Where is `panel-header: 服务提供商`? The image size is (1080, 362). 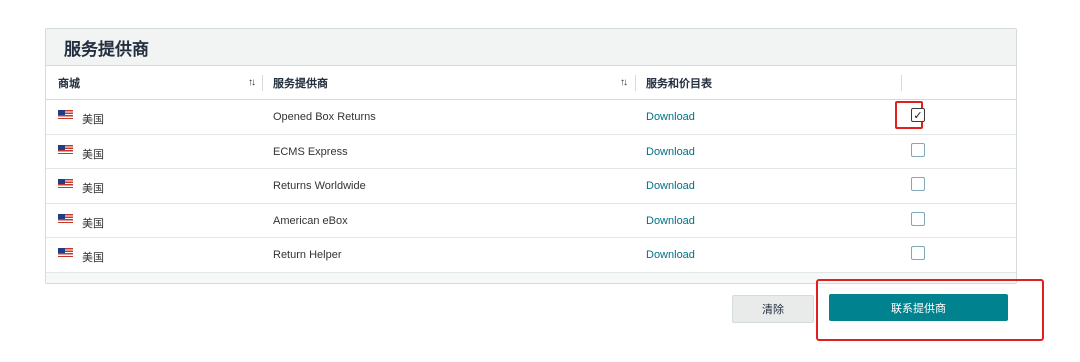
panel-header: 服务提供商 is located at coordinates (531, 47).